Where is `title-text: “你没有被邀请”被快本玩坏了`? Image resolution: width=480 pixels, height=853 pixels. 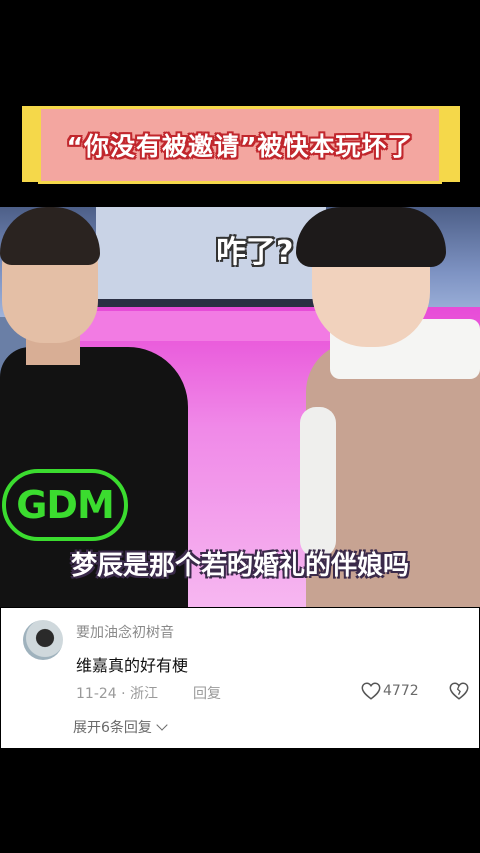
title-text: “你没有被邀请”被快本玩坏了 is located at coordinates (240, 146).